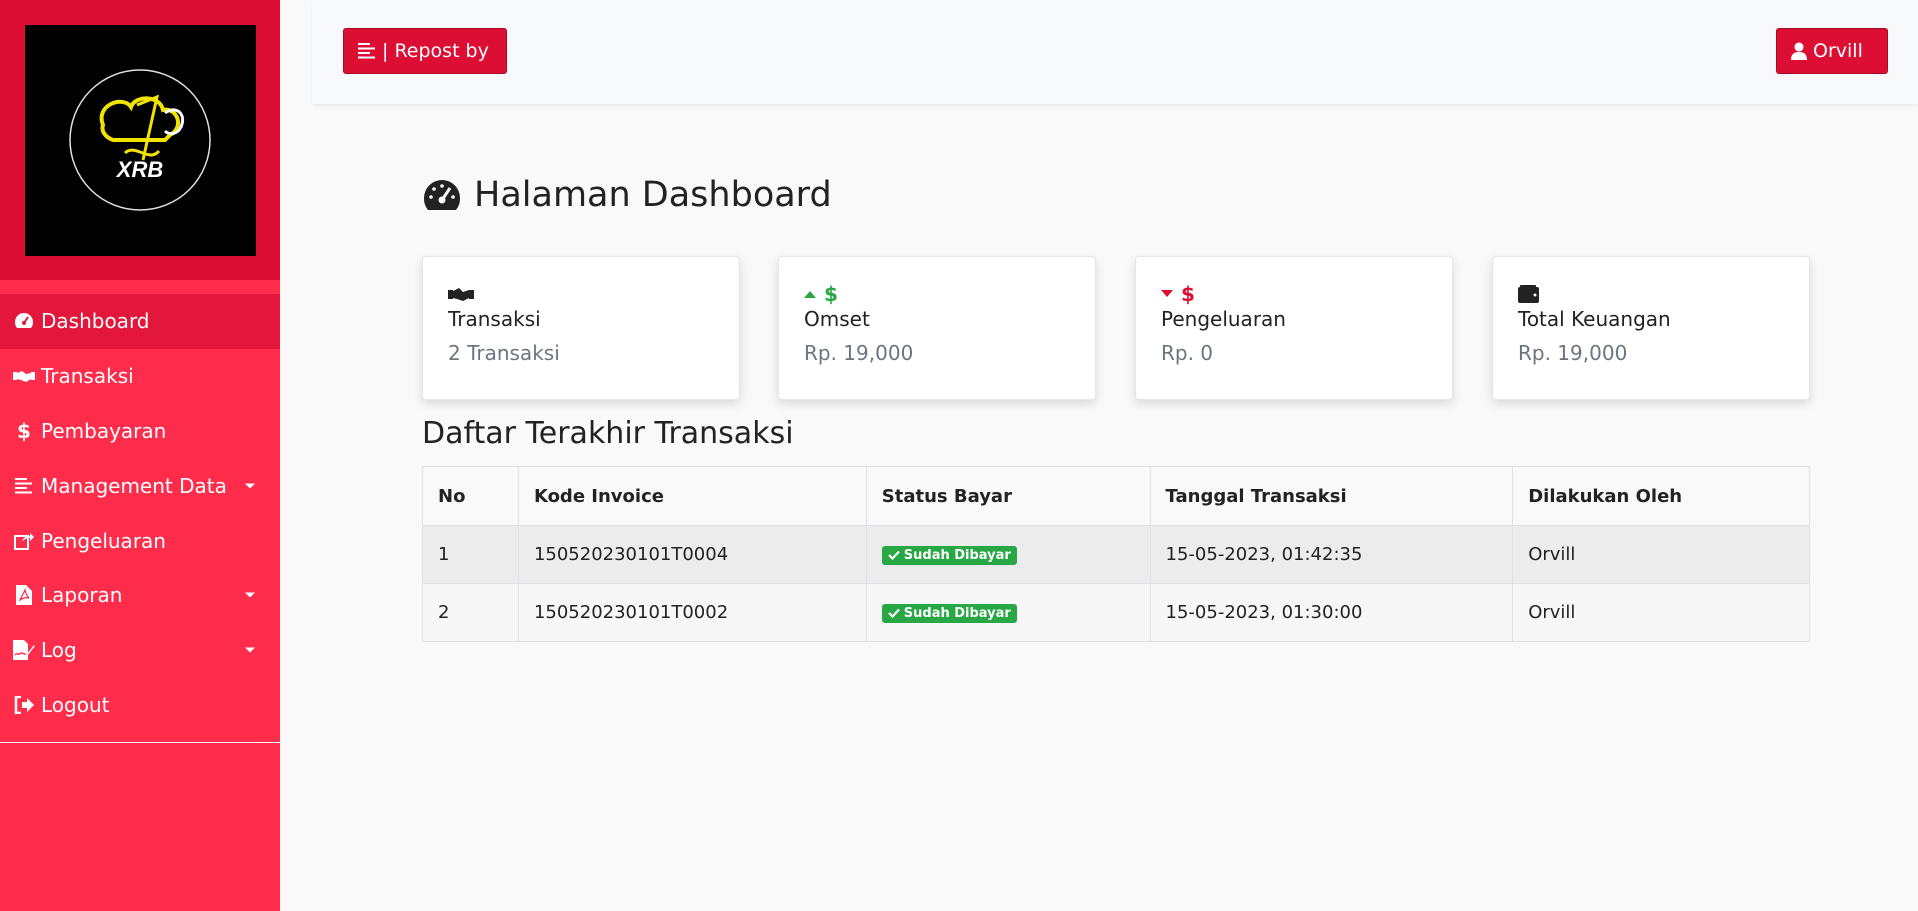 Image resolution: width=1918 pixels, height=911 pixels. I want to click on cell-no: 2, so click(470, 612).